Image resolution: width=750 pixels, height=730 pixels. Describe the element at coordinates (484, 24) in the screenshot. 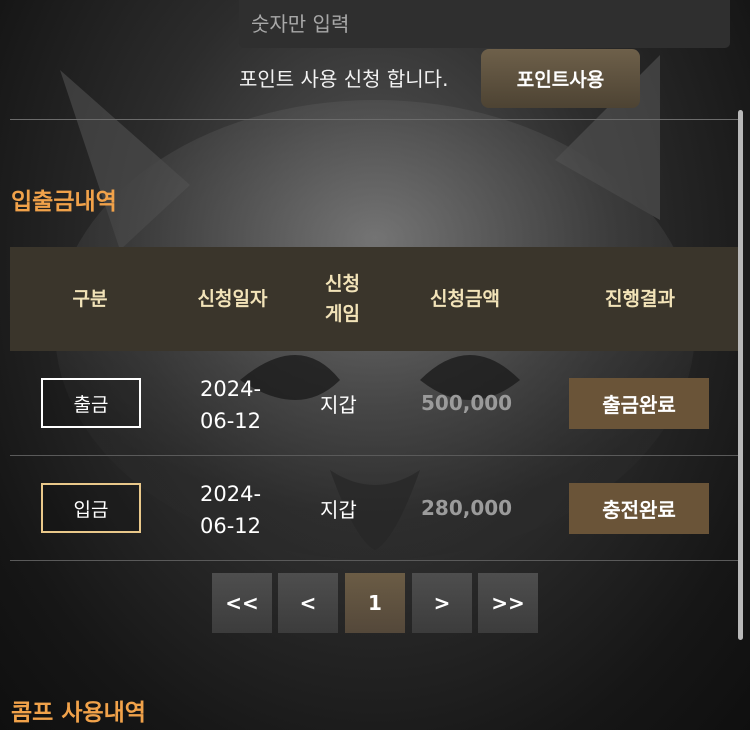

I see `point-amount-input` at that location.